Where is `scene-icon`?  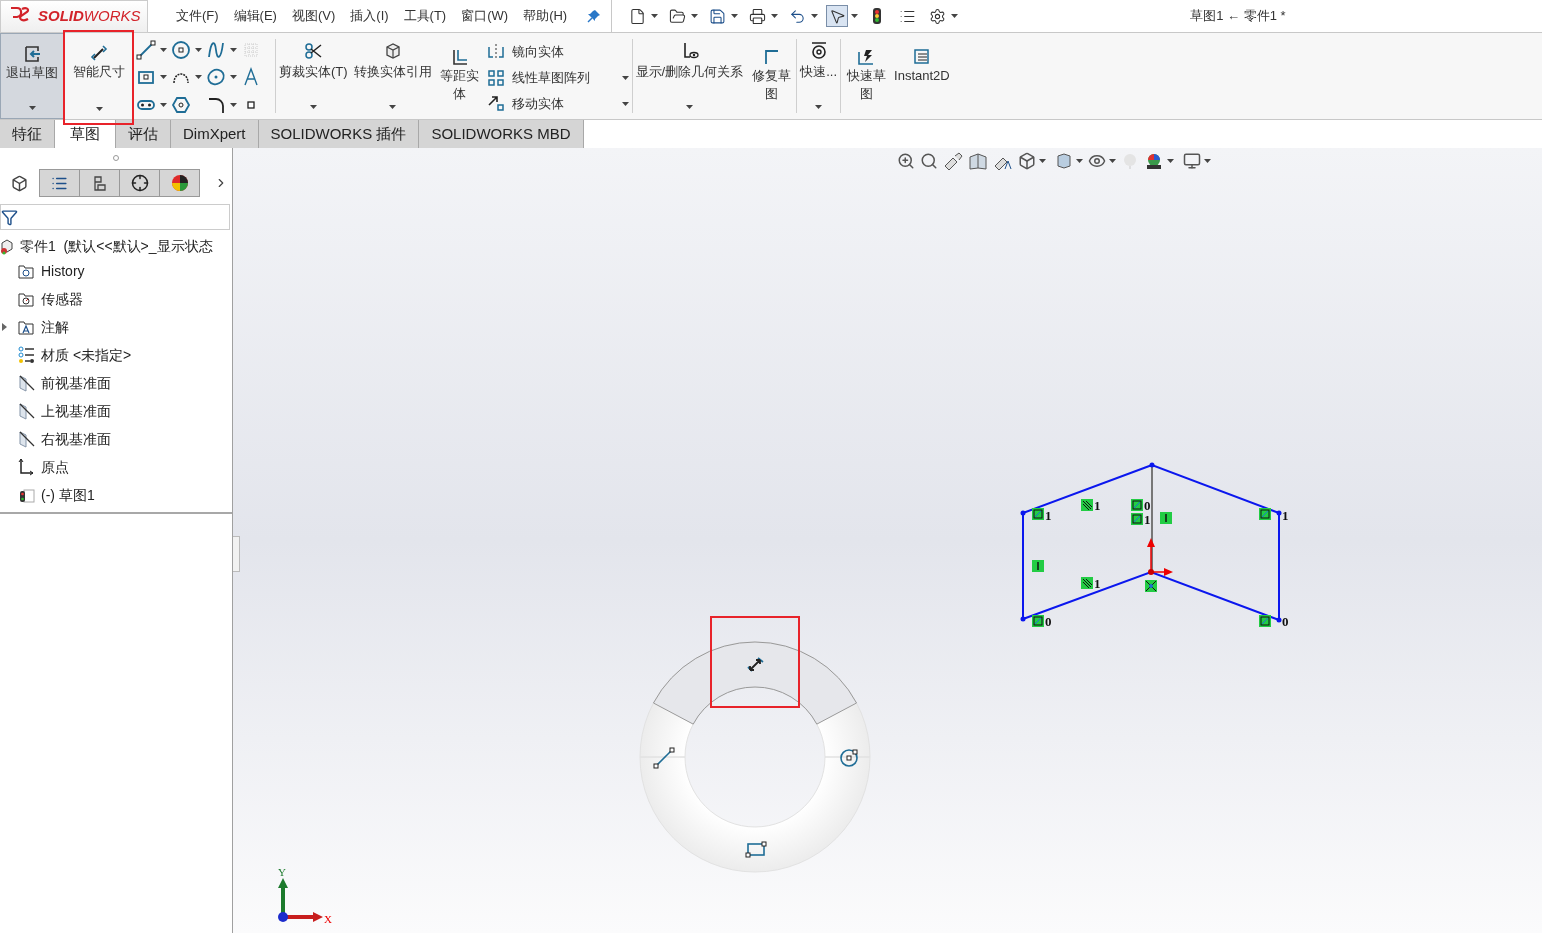 scene-icon is located at coordinates (1154, 161).